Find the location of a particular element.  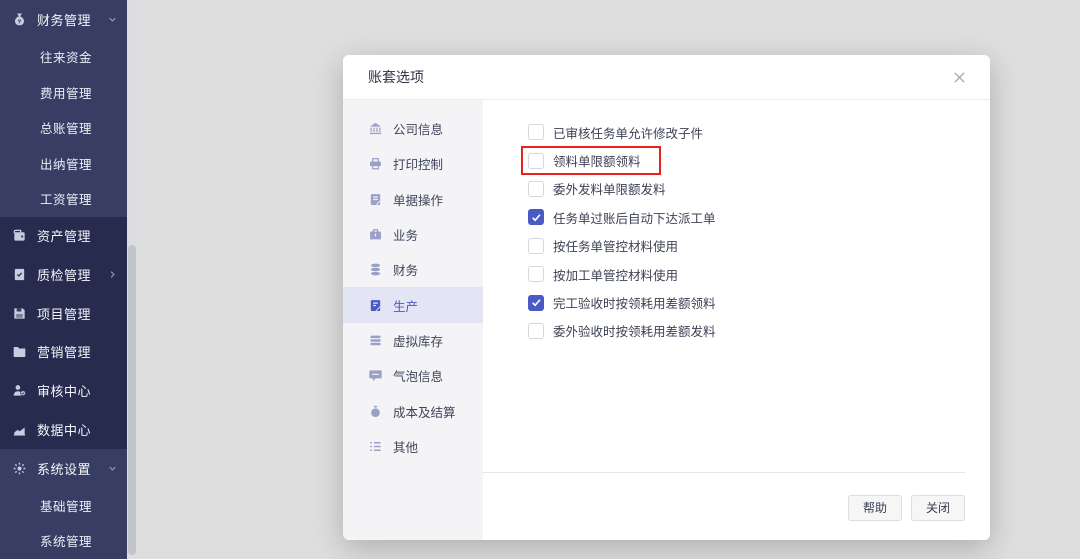

checkbox-label: 委外发料单限额发料 is located at coordinates (609, 188).